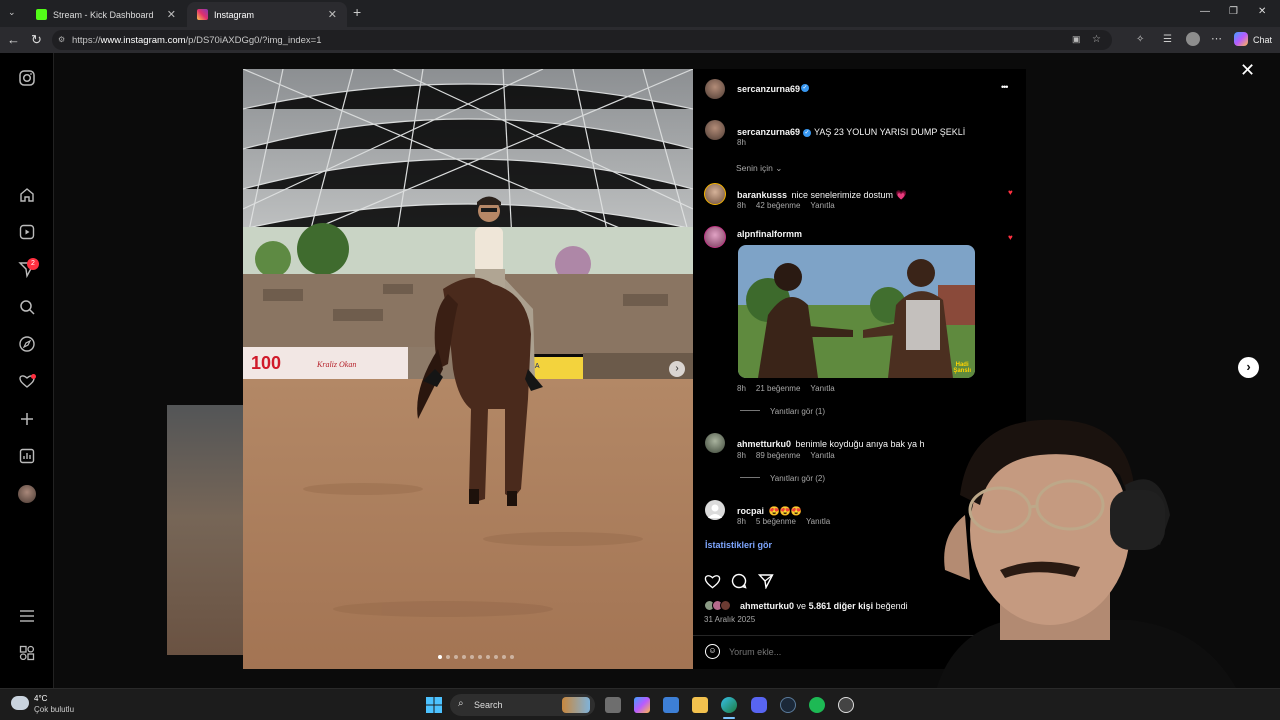 The width and height of the screenshot is (1280, 720). What do you see at coordinates (27, 344) in the screenshot?
I see `explore-icon` at bounding box center [27, 344].